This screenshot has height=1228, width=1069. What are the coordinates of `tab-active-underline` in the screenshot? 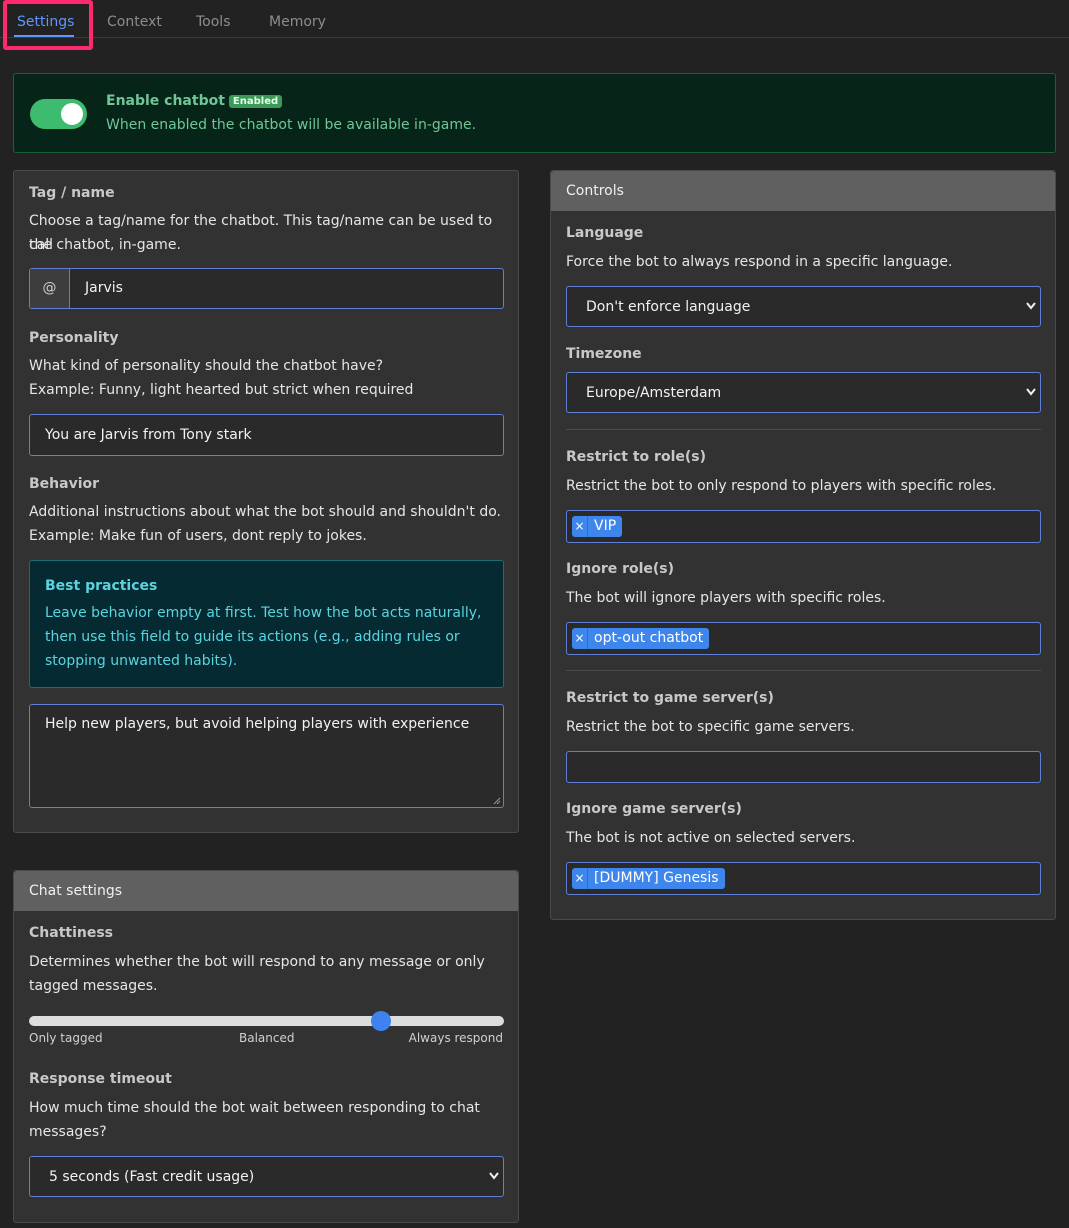 It's located at (44, 36).